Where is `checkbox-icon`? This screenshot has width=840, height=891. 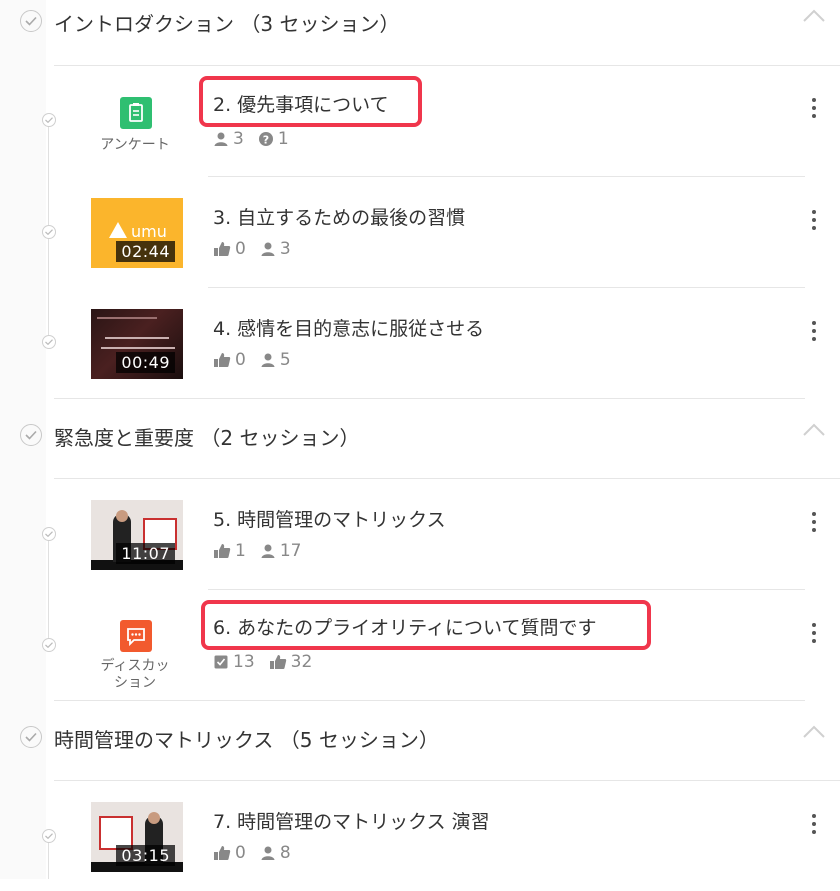 checkbox-icon is located at coordinates (221, 662).